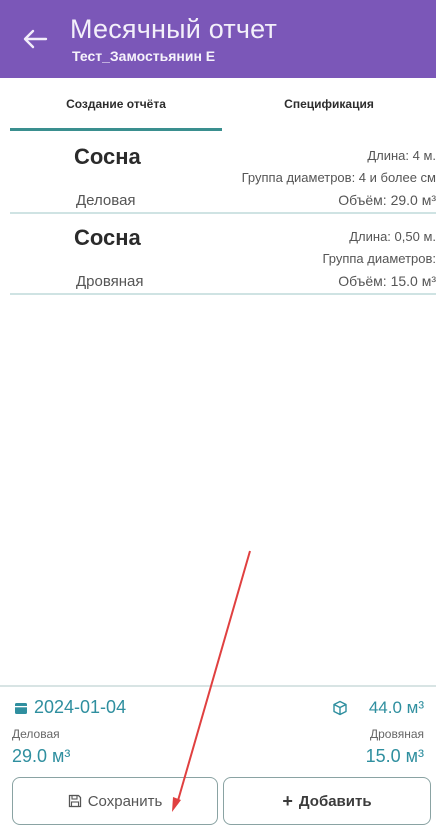 This screenshot has height=829, width=436. Describe the element at coordinates (387, 200) in the screenshot. I see `volume-text: Объём: 29.0 м³` at that location.